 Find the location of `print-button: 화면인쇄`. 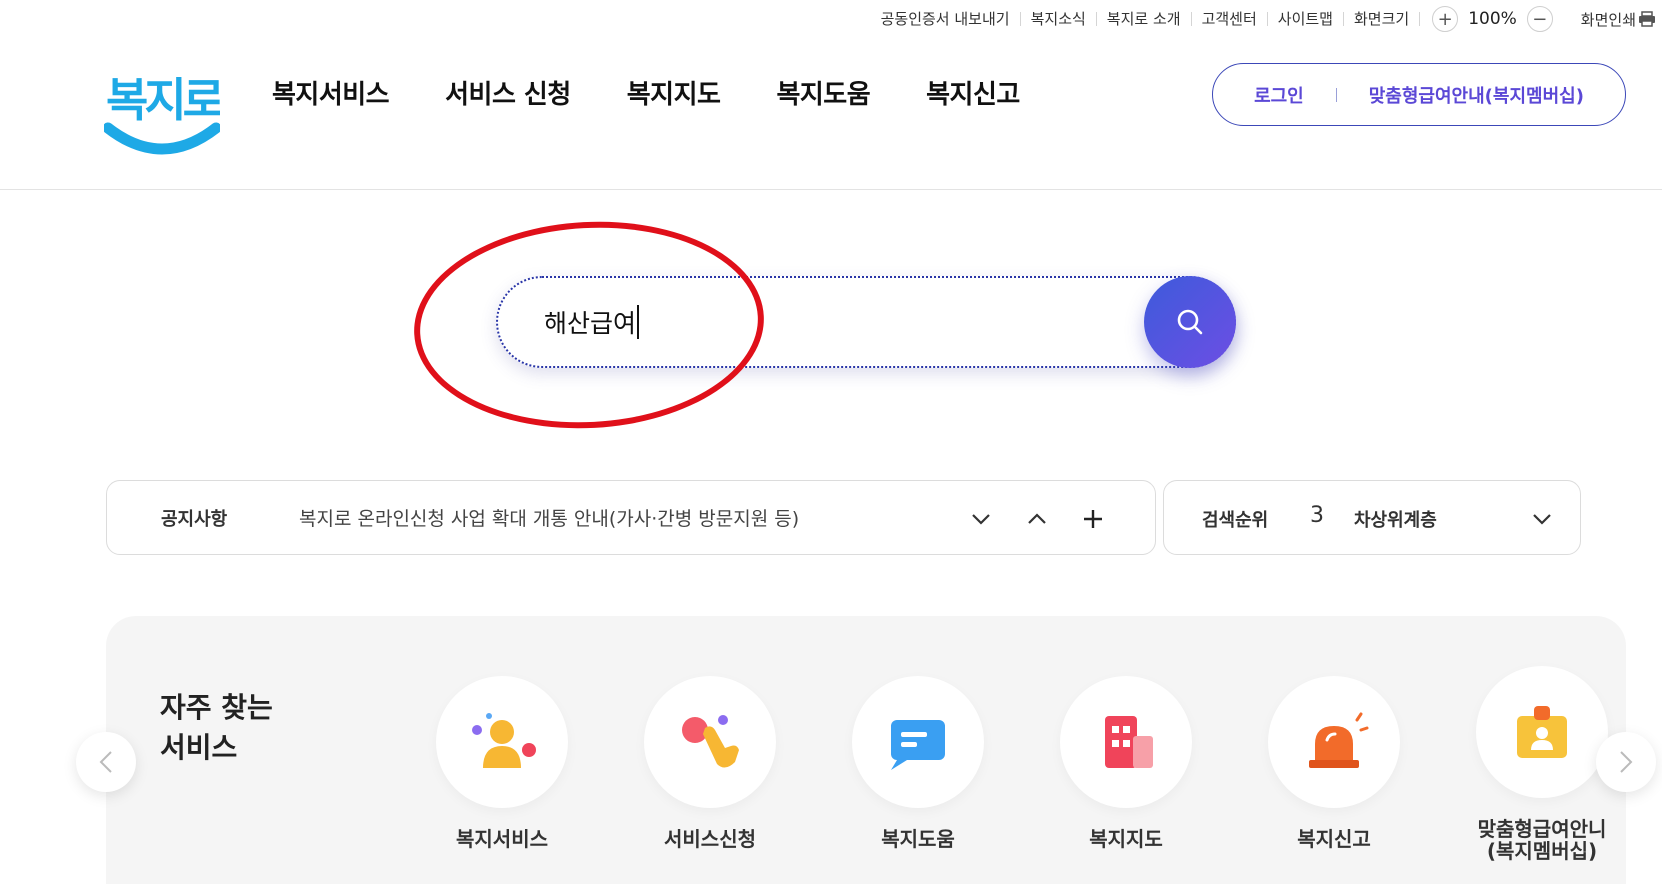

print-button: 화면인쇄 is located at coordinates (1613, 19).